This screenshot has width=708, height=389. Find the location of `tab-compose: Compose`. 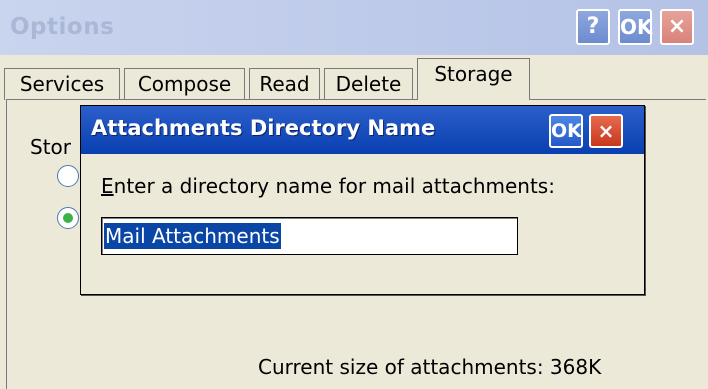

tab-compose: Compose is located at coordinates (184, 84).